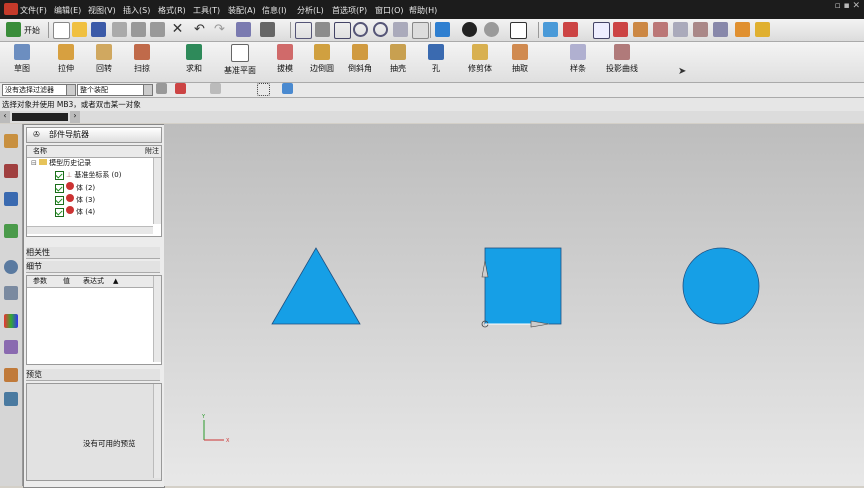  I want to click on cut-icon, so click(119, 29).